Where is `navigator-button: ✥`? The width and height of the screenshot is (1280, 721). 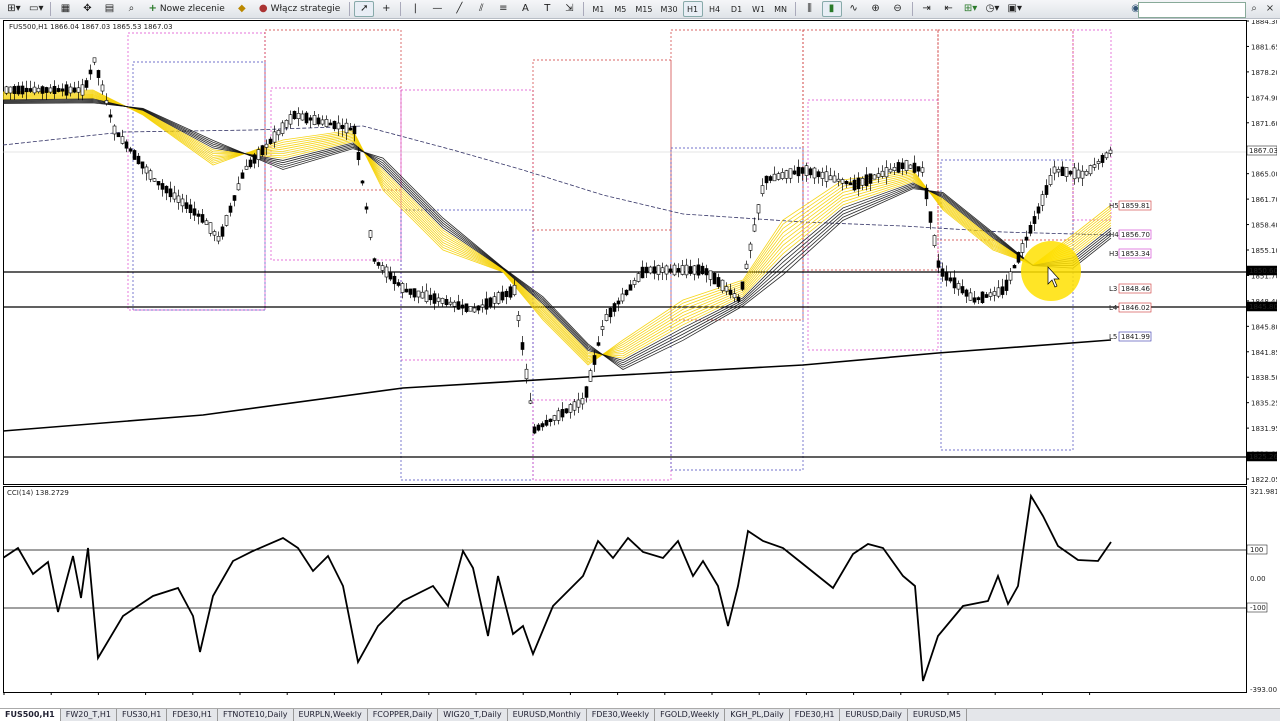
navigator-button: ✥ is located at coordinates (87, 9).